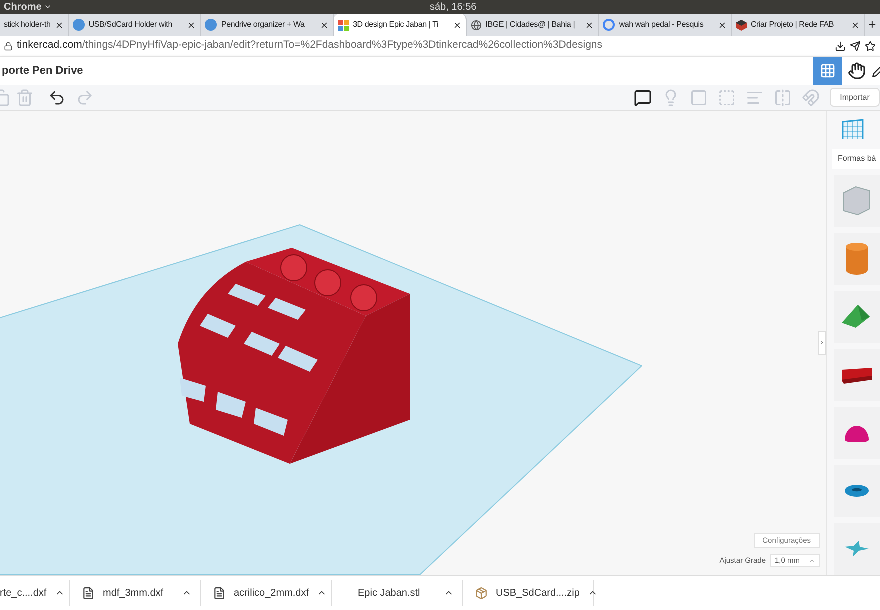  Describe the element at coordinates (424, 46) in the screenshot. I see `url-text: tinkercad.com/things/4DPnyHfiVap-epic-jaban/edit?returnTo=%2Fdashboard%3Ftype%3Dtinkercad%26collection%3Ddesigns` at that location.